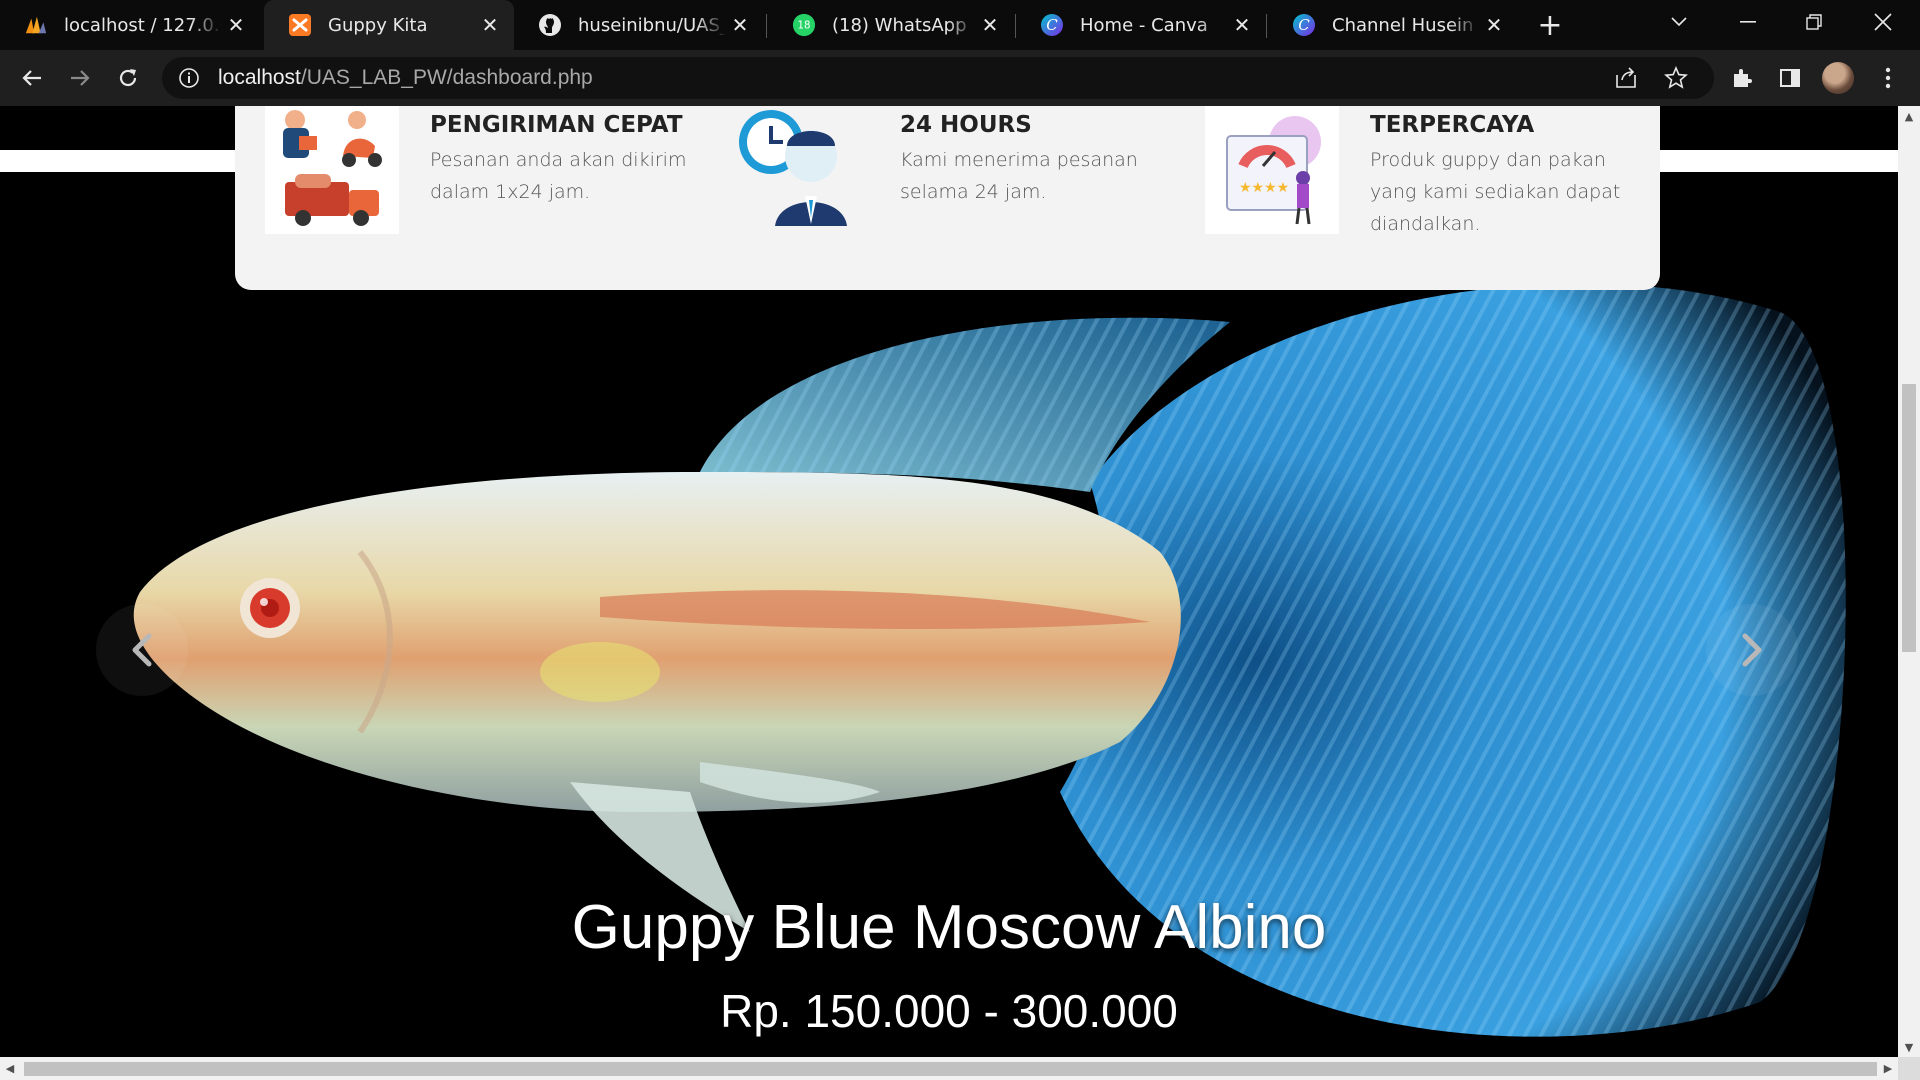 Image resolution: width=1920 pixels, height=1080 pixels. Describe the element at coordinates (556, 125) in the screenshot. I see `feature-title: PENGIRIMAN CEPAT` at that location.